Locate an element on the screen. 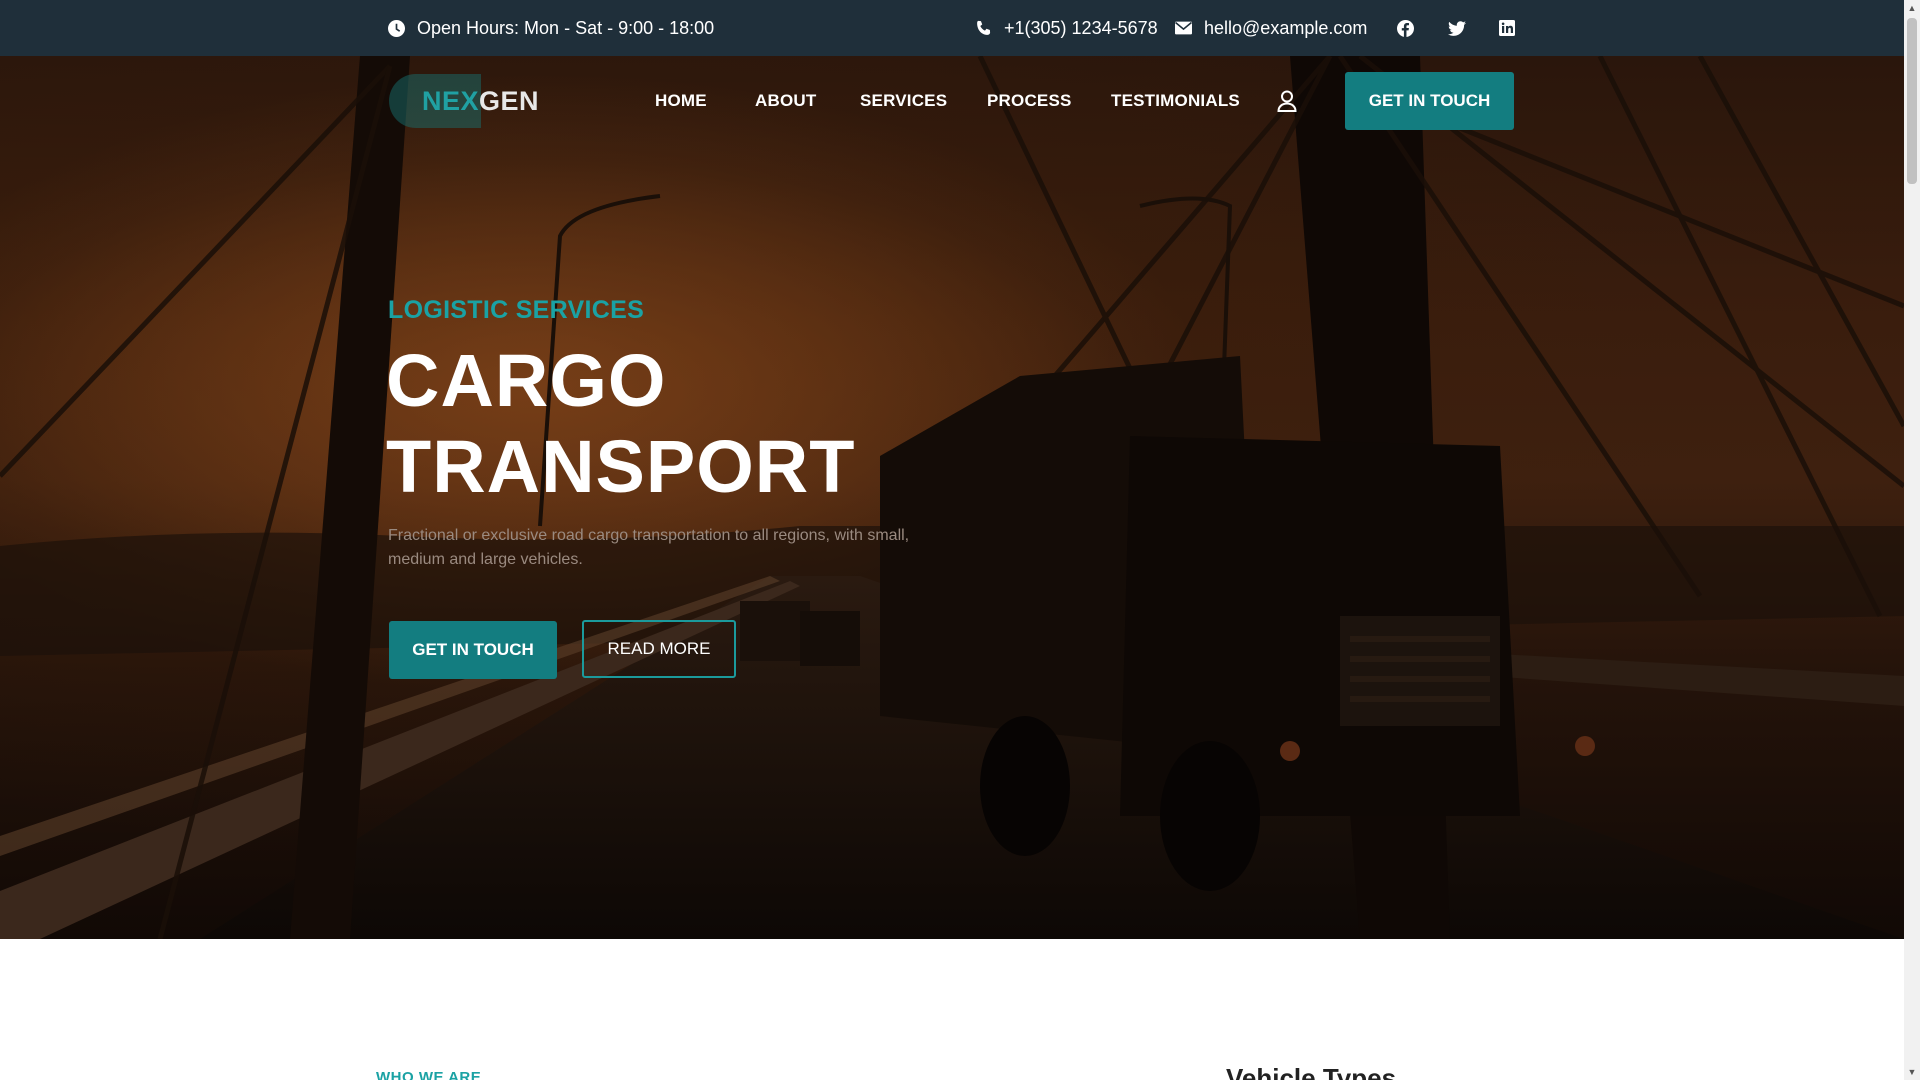 Image resolution: width=1920 pixels, height=1080 pixels. open-hours-text: Open Hours: Mon - Sat - 9:00 - 18:00 is located at coordinates (566, 27).